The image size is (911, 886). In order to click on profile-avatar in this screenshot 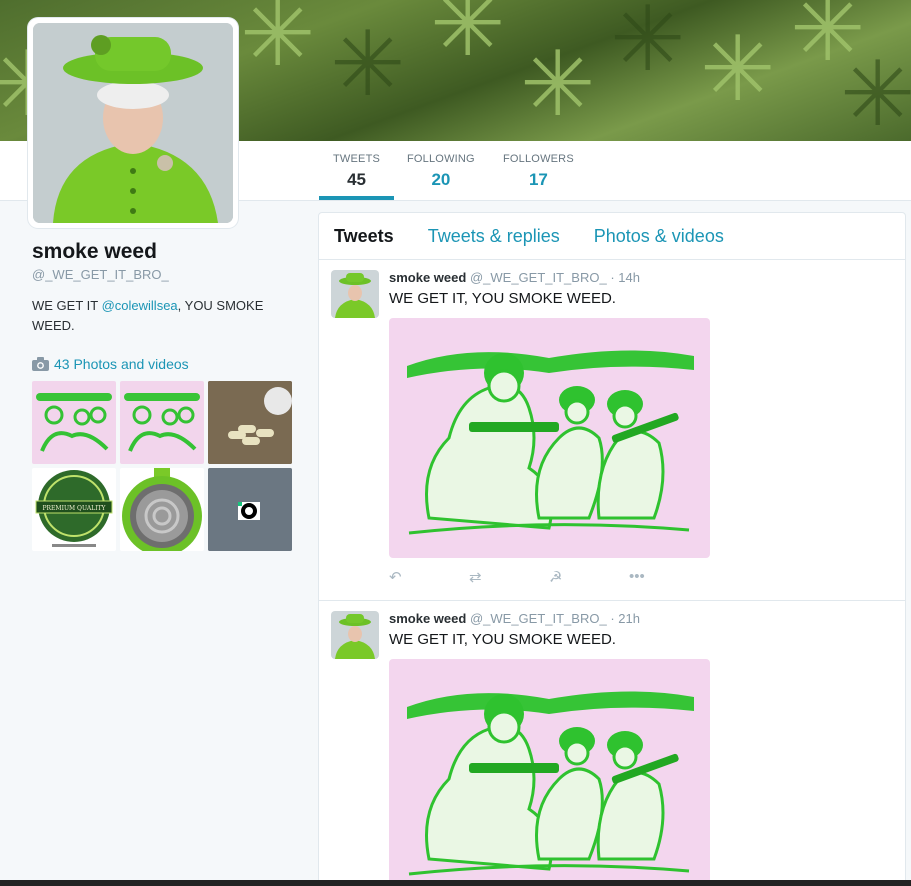, I will do `click(133, 123)`.